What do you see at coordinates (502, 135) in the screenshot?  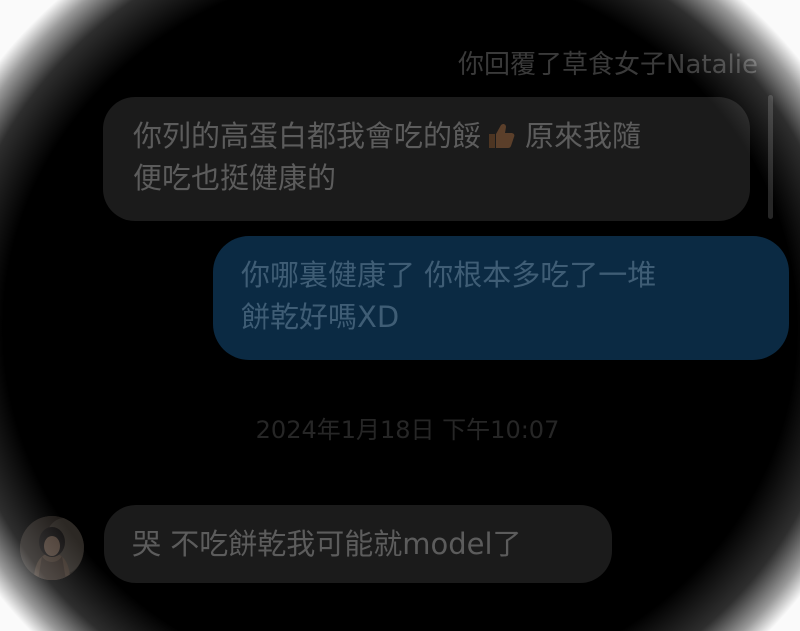 I see `thumbs-up-icon` at bounding box center [502, 135].